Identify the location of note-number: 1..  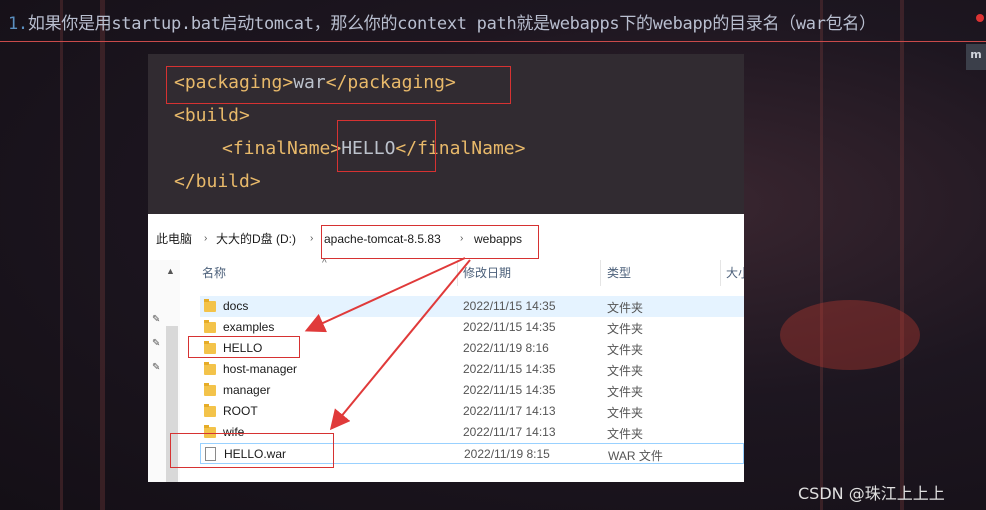
(18, 24).